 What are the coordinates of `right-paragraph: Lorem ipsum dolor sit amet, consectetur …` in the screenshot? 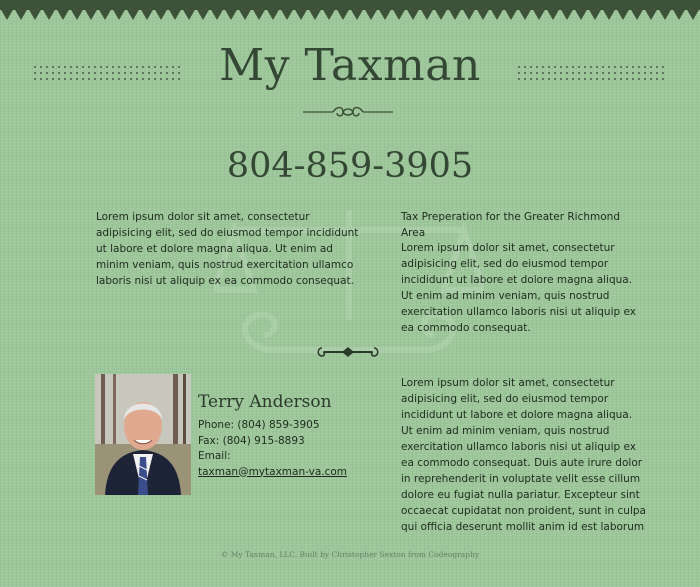 It's located at (518, 288).